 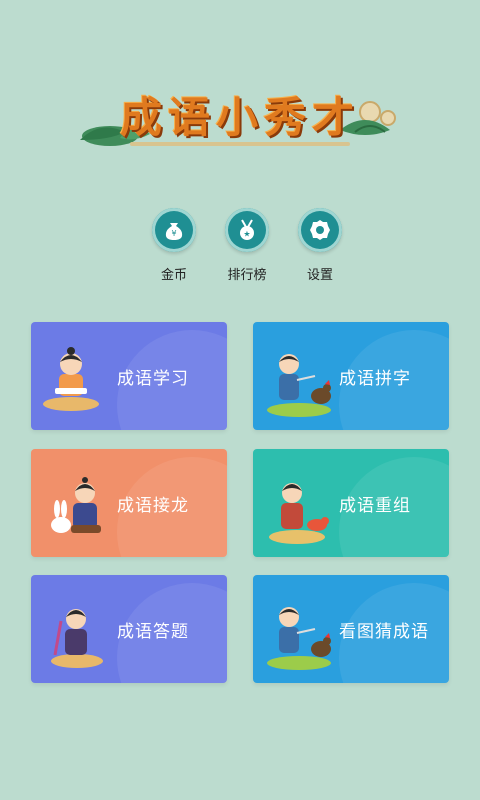 I want to click on leaderboard-button: ★ 排行榜, so click(x=247, y=245).